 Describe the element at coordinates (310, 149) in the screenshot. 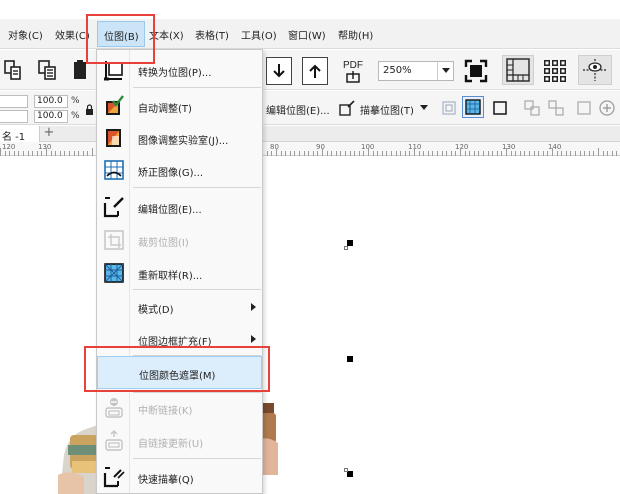

I see `horizontal-ruler: 120 130 80 90 100 110 120 130 140` at that location.